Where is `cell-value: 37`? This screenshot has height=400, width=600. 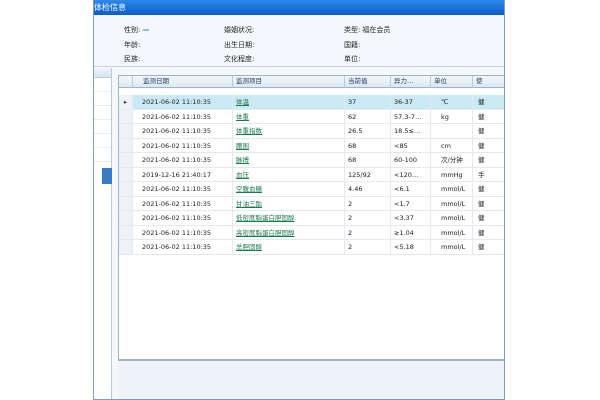 cell-value: 37 is located at coordinates (368, 102).